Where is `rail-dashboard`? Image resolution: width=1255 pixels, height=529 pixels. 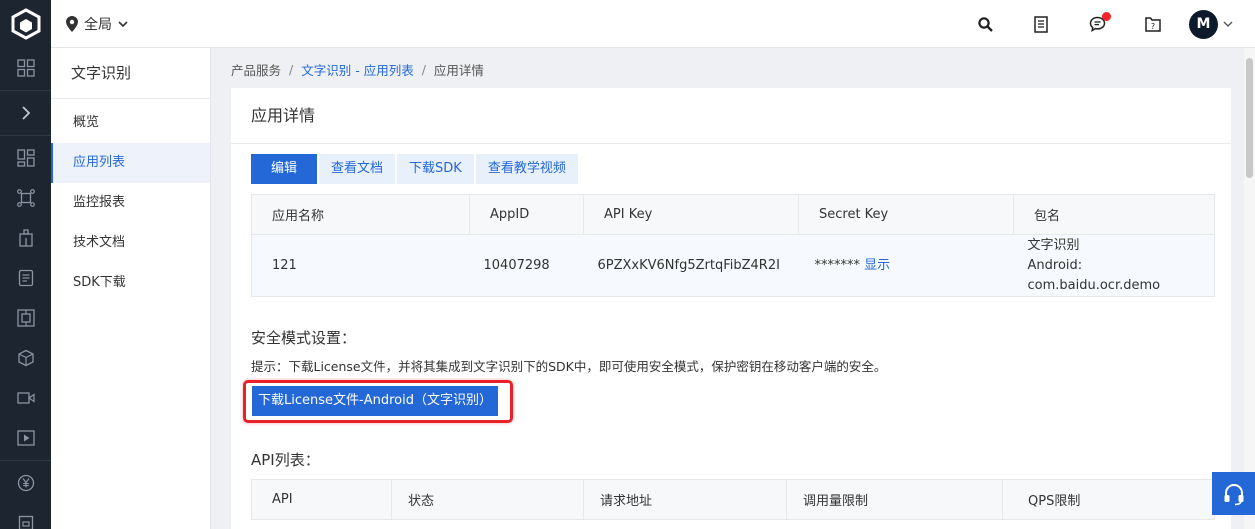
rail-dashboard is located at coordinates (25, 158).